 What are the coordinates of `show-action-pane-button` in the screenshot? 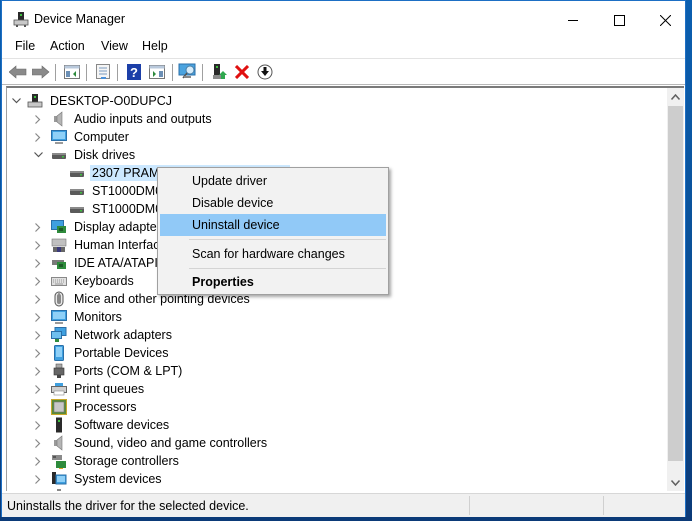 It's located at (157, 72).